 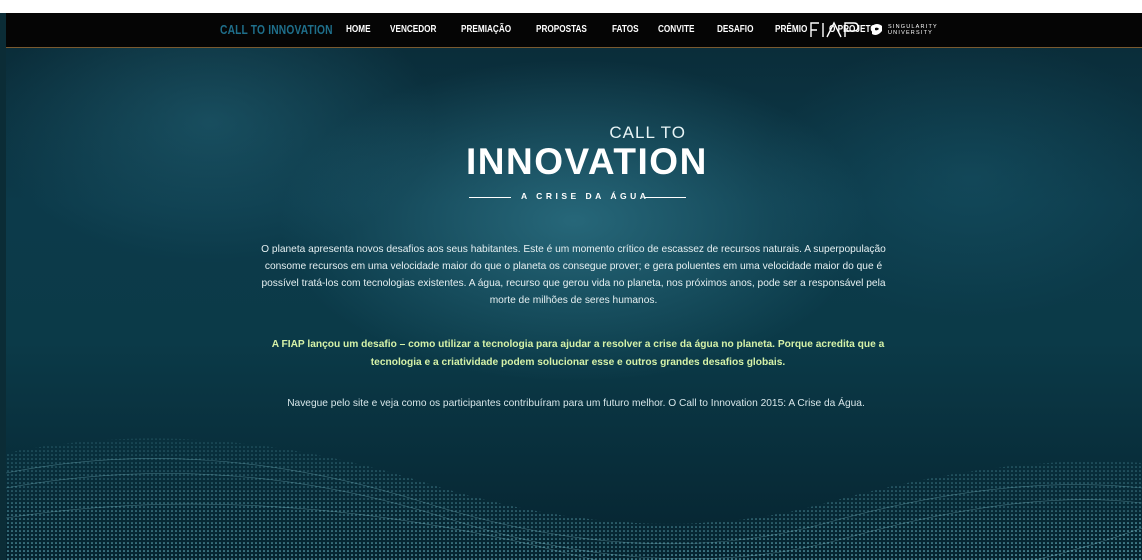 What do you see at coordinates (665, 197) in the screenshot?
I see `logo-divider-right` at bounding box center [665, 197].